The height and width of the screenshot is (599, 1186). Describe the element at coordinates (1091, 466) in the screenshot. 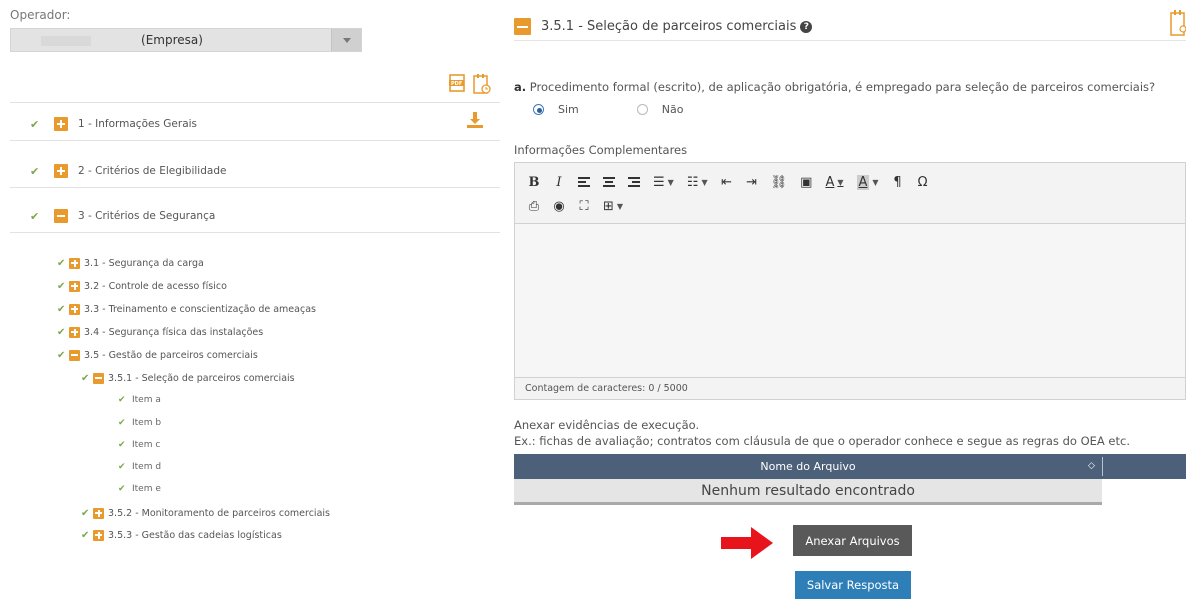

I see `sort-icon: ◇` at that location.